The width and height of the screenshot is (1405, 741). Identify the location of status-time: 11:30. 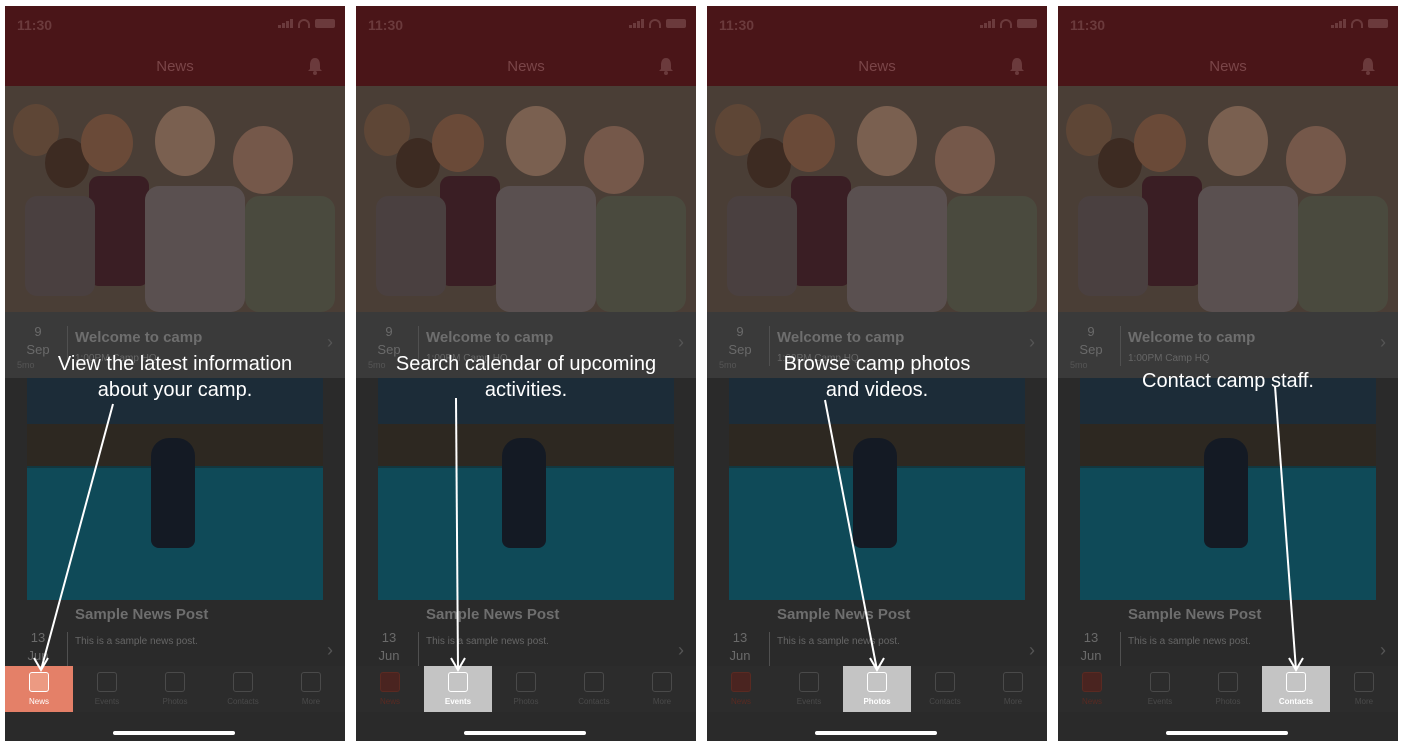
(1088, 25).